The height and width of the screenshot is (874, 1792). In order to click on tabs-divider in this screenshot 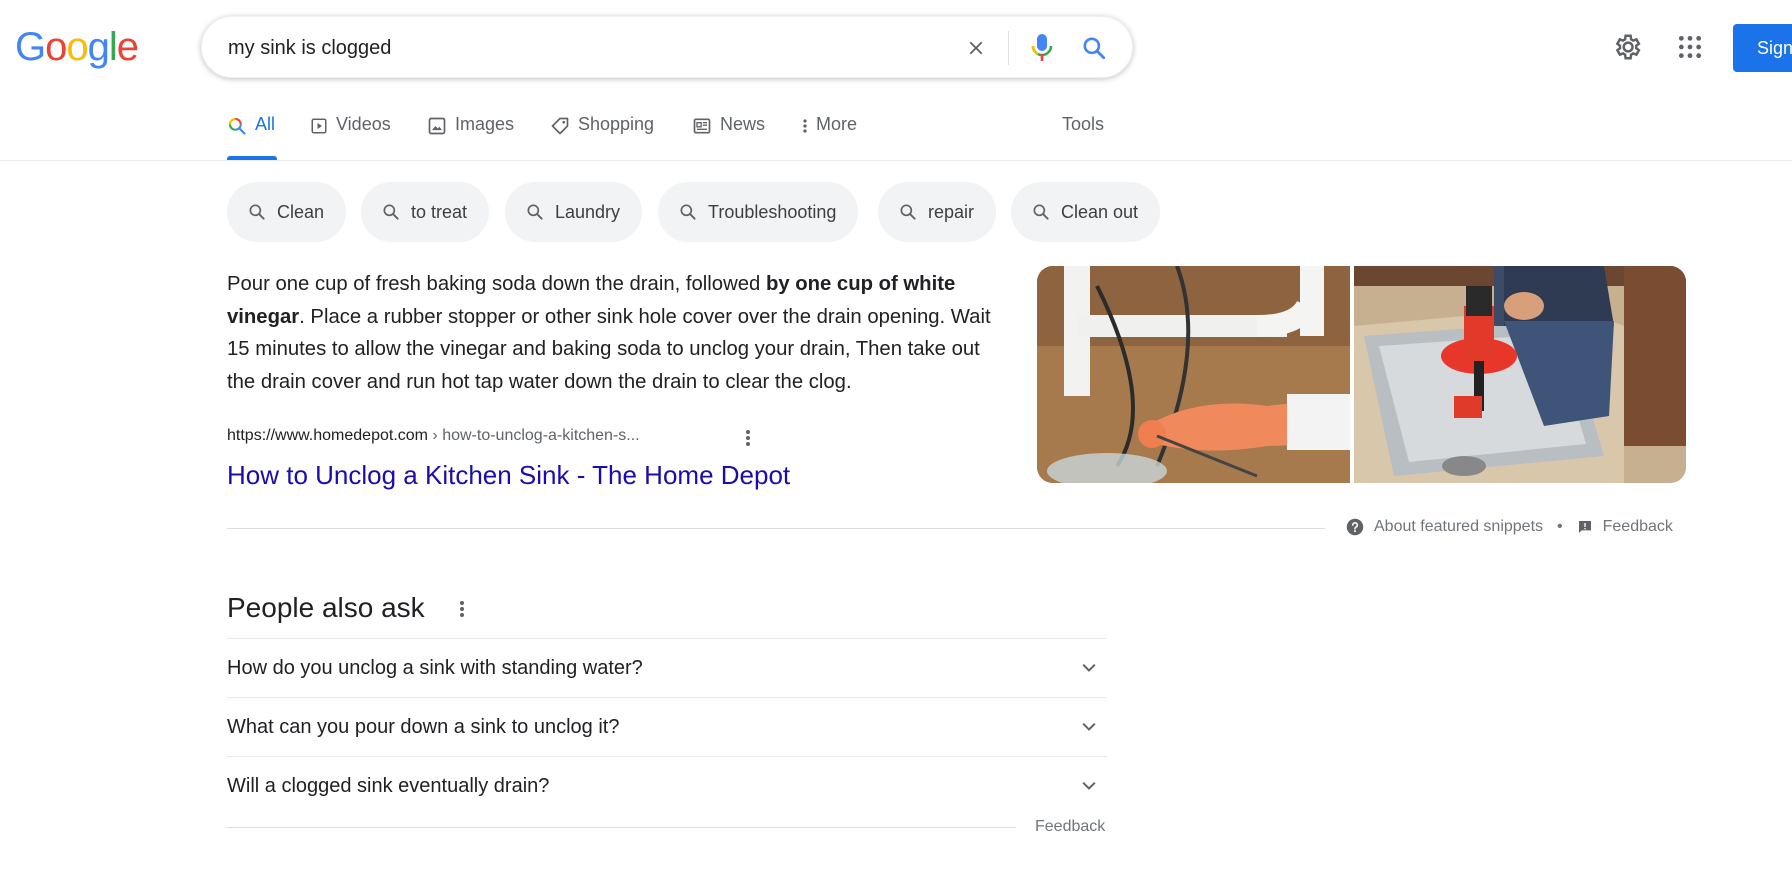, I will do `click(896, 160)`.